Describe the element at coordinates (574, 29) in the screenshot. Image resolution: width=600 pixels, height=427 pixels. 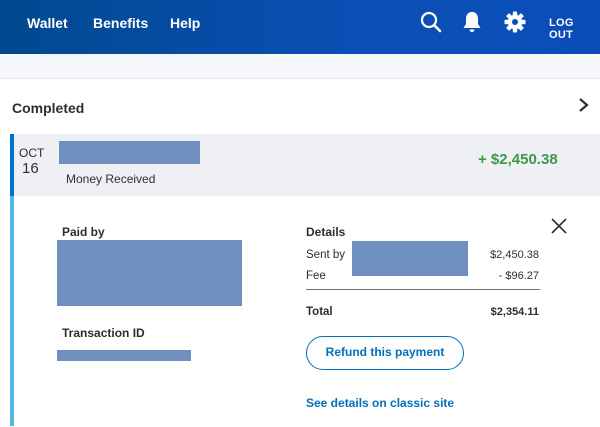
I see `logout-button: LOG OUT` at that location.